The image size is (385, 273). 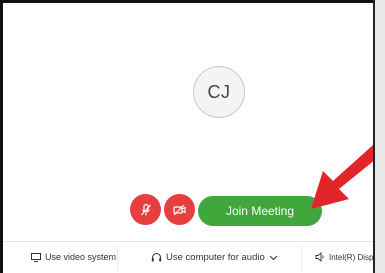 What do you see at coordinates (260, 211) in the screenshot?
I see `join-meeting-label: Join Meeting` at bounding box center [260, 211].